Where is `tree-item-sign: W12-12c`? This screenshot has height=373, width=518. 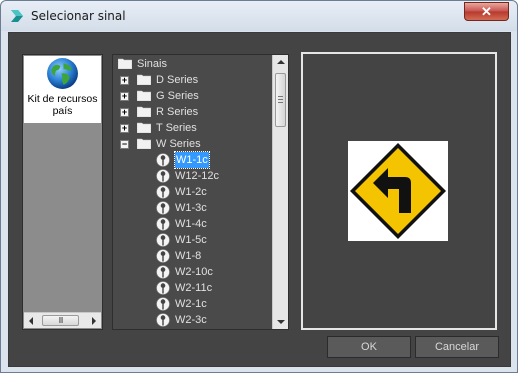
tree-item-sign: W12-12c is located at coordinates (193, 176).